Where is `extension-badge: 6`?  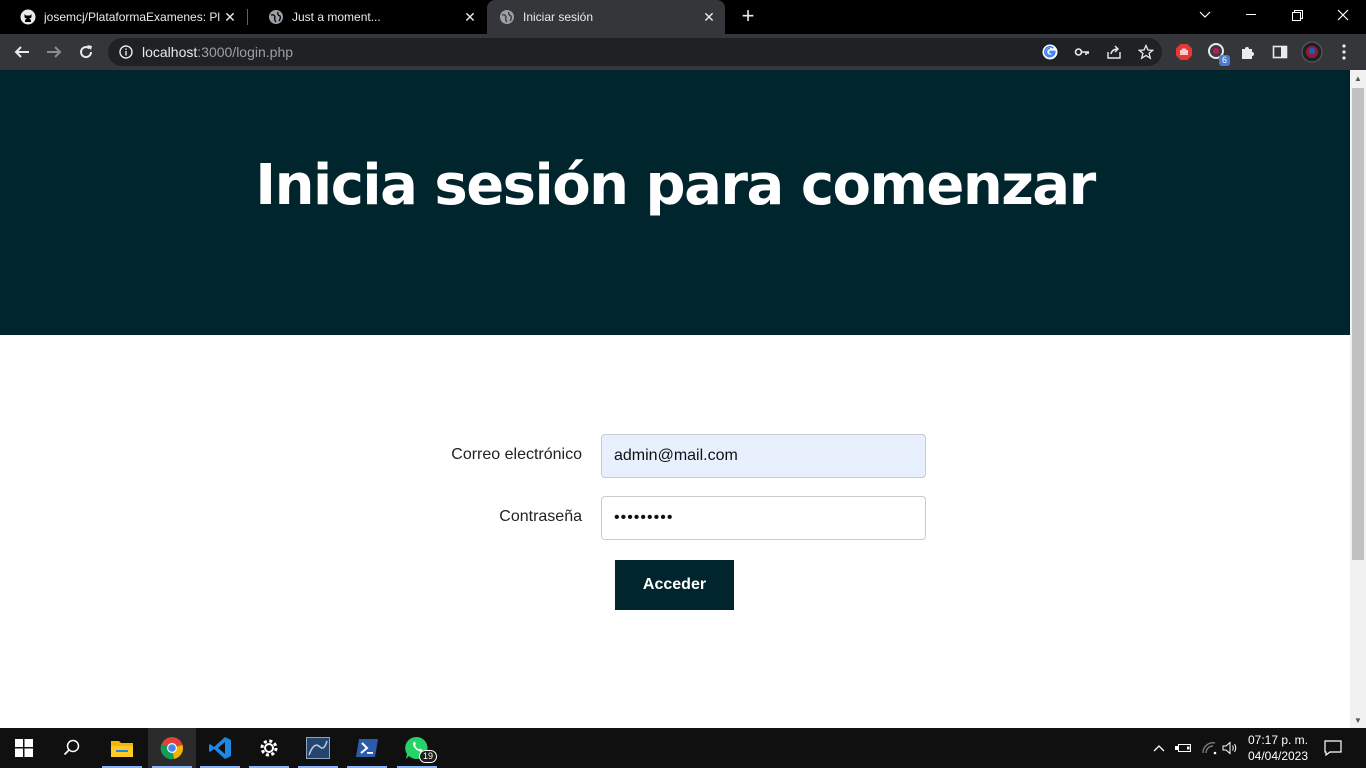 extension-badge: 6 is located at coordinates (1224, 60).